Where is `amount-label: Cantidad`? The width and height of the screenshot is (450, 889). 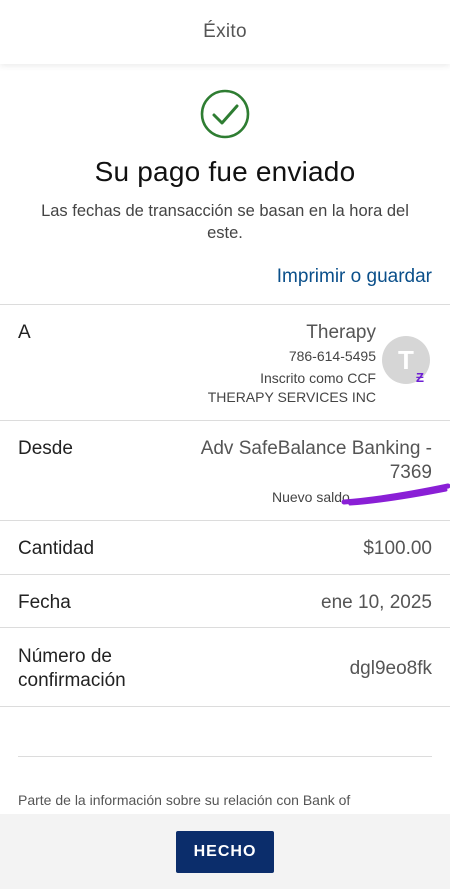 amount-label: Cantidad is located at coordinates (56, 548).